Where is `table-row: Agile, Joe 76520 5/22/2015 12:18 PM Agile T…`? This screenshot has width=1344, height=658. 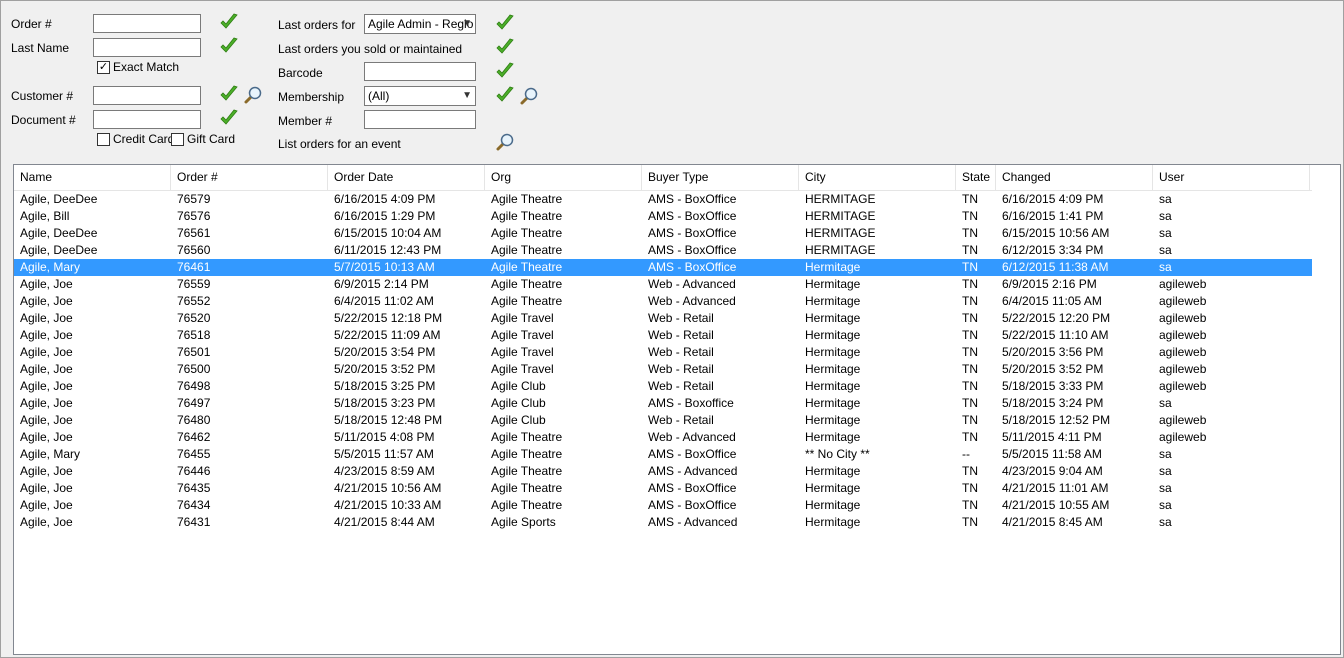 table-row: Agile, Joe 76520 5/22/2015 12:18 PM Agile T… is located at coordinates (663, 318).